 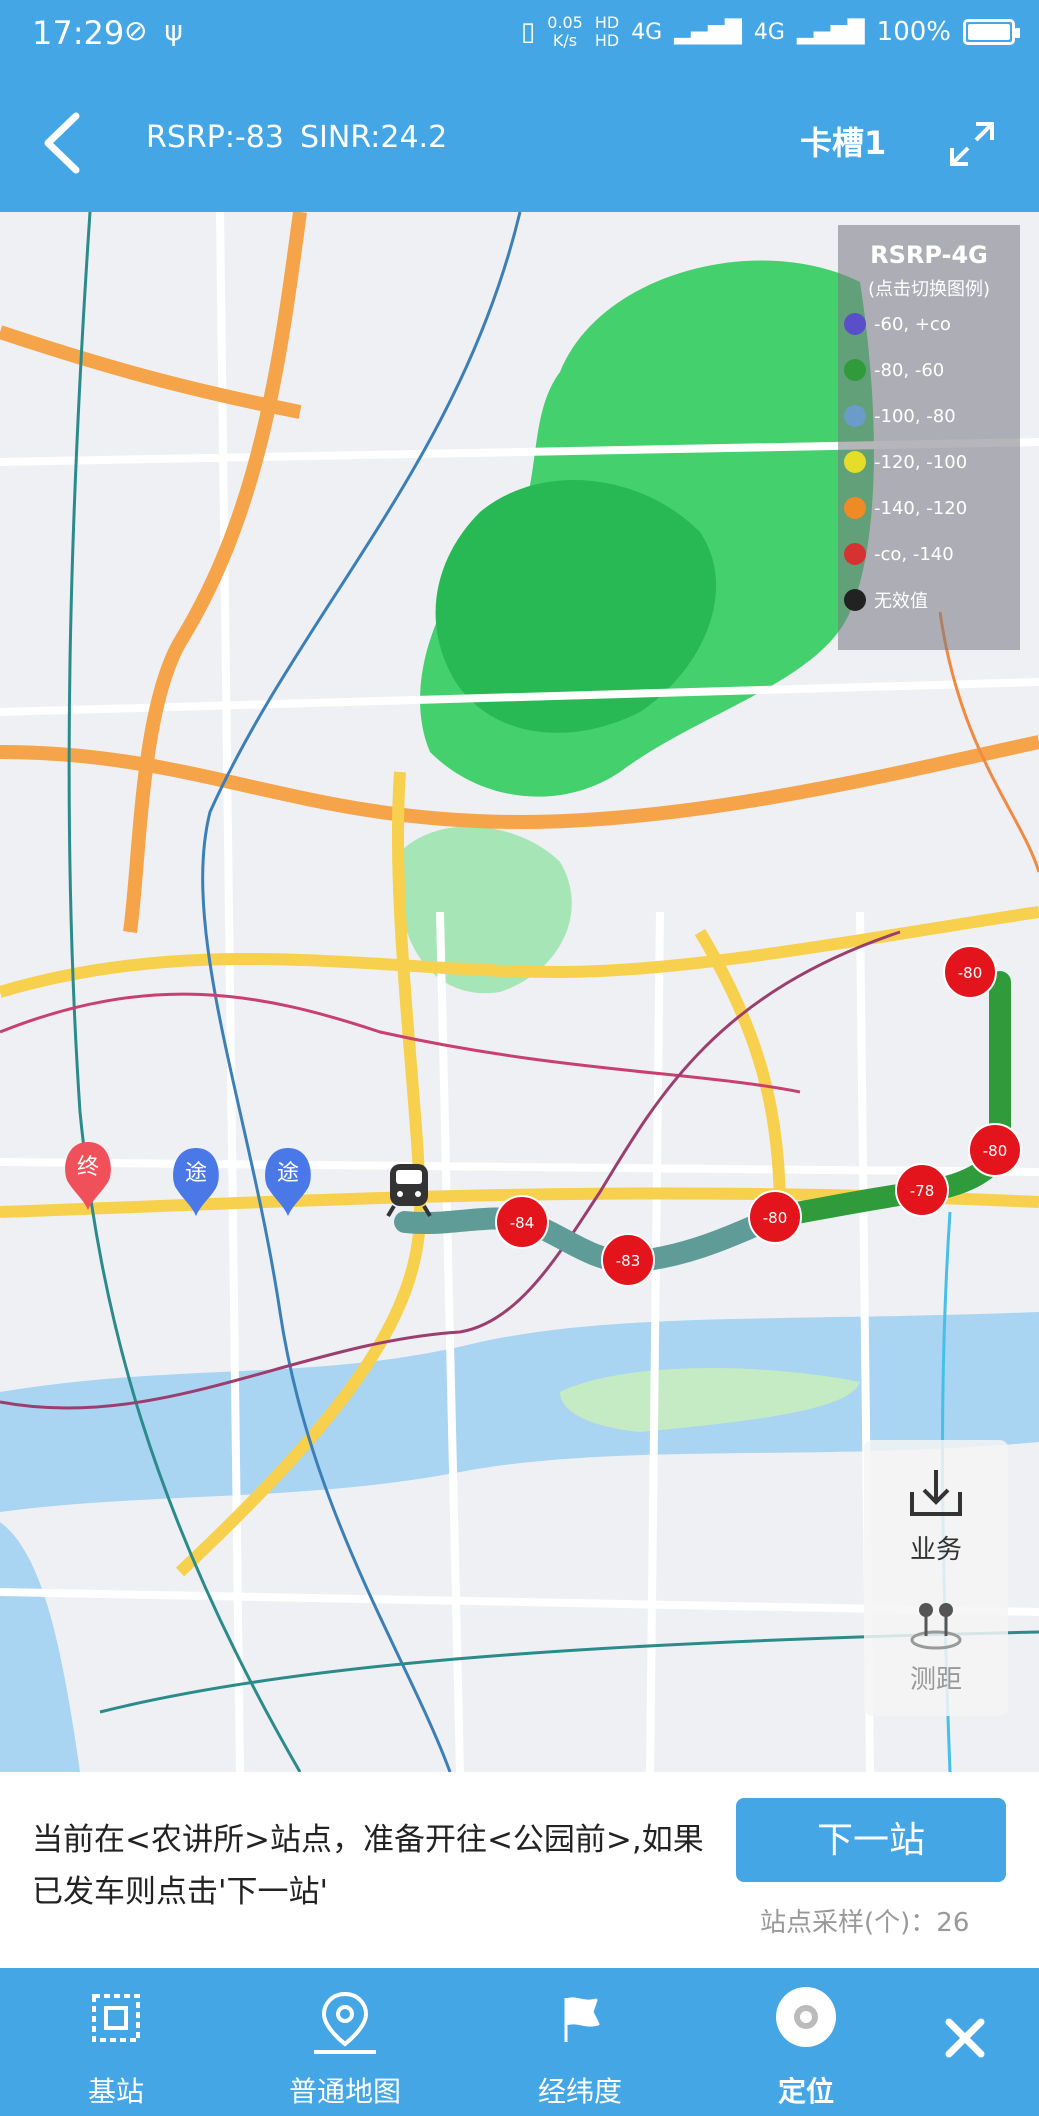 What do you see at coordinates (579, 2091) in the screenshot?
I see `nav-label: 经纬度` at bounding box center [579, 2091].